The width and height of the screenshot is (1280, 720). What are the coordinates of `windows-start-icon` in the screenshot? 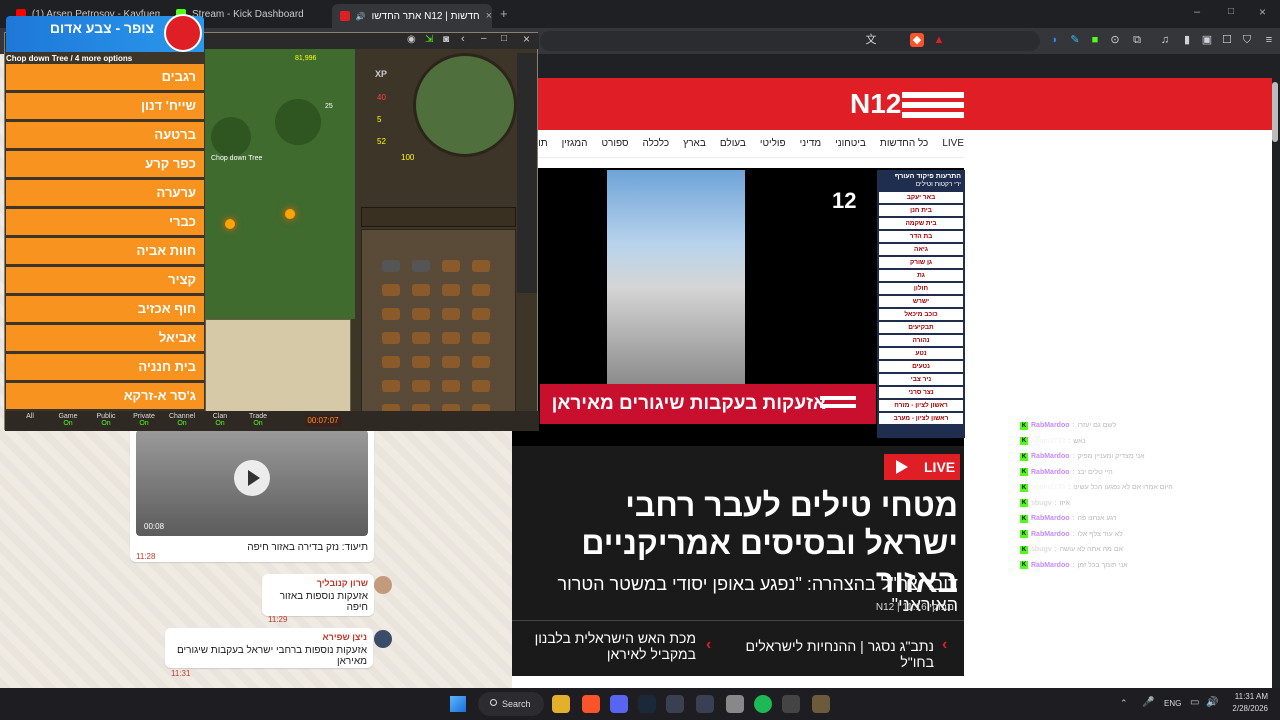 It's located at (458, 704).